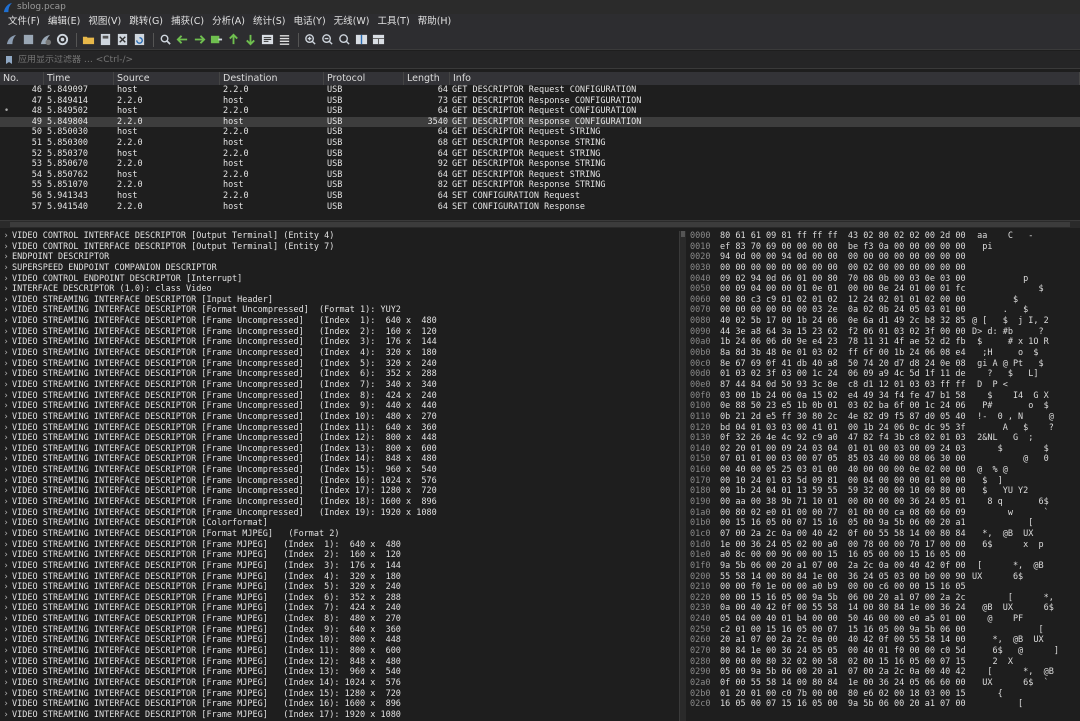 Image resolution: width=1080 pixels, height=721 pixels. Describe the element at coordinates (1022, 513) in the screenshot. I see `ascii-bytes: w `` at that location.